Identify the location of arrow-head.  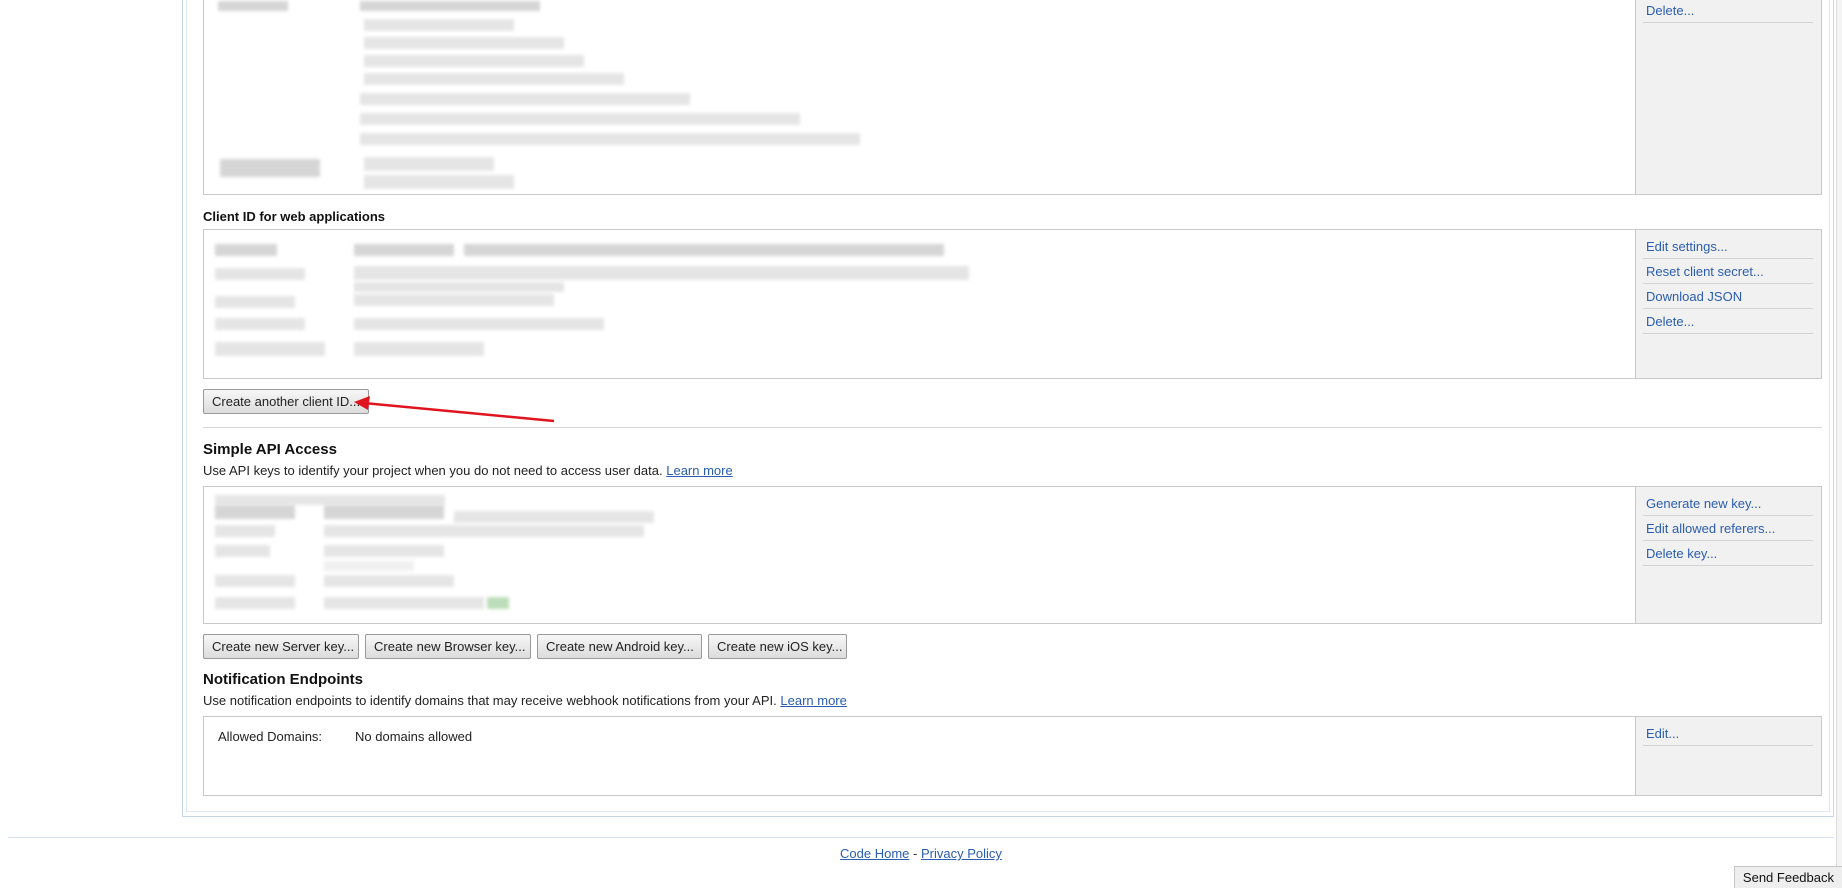
(362, 403).